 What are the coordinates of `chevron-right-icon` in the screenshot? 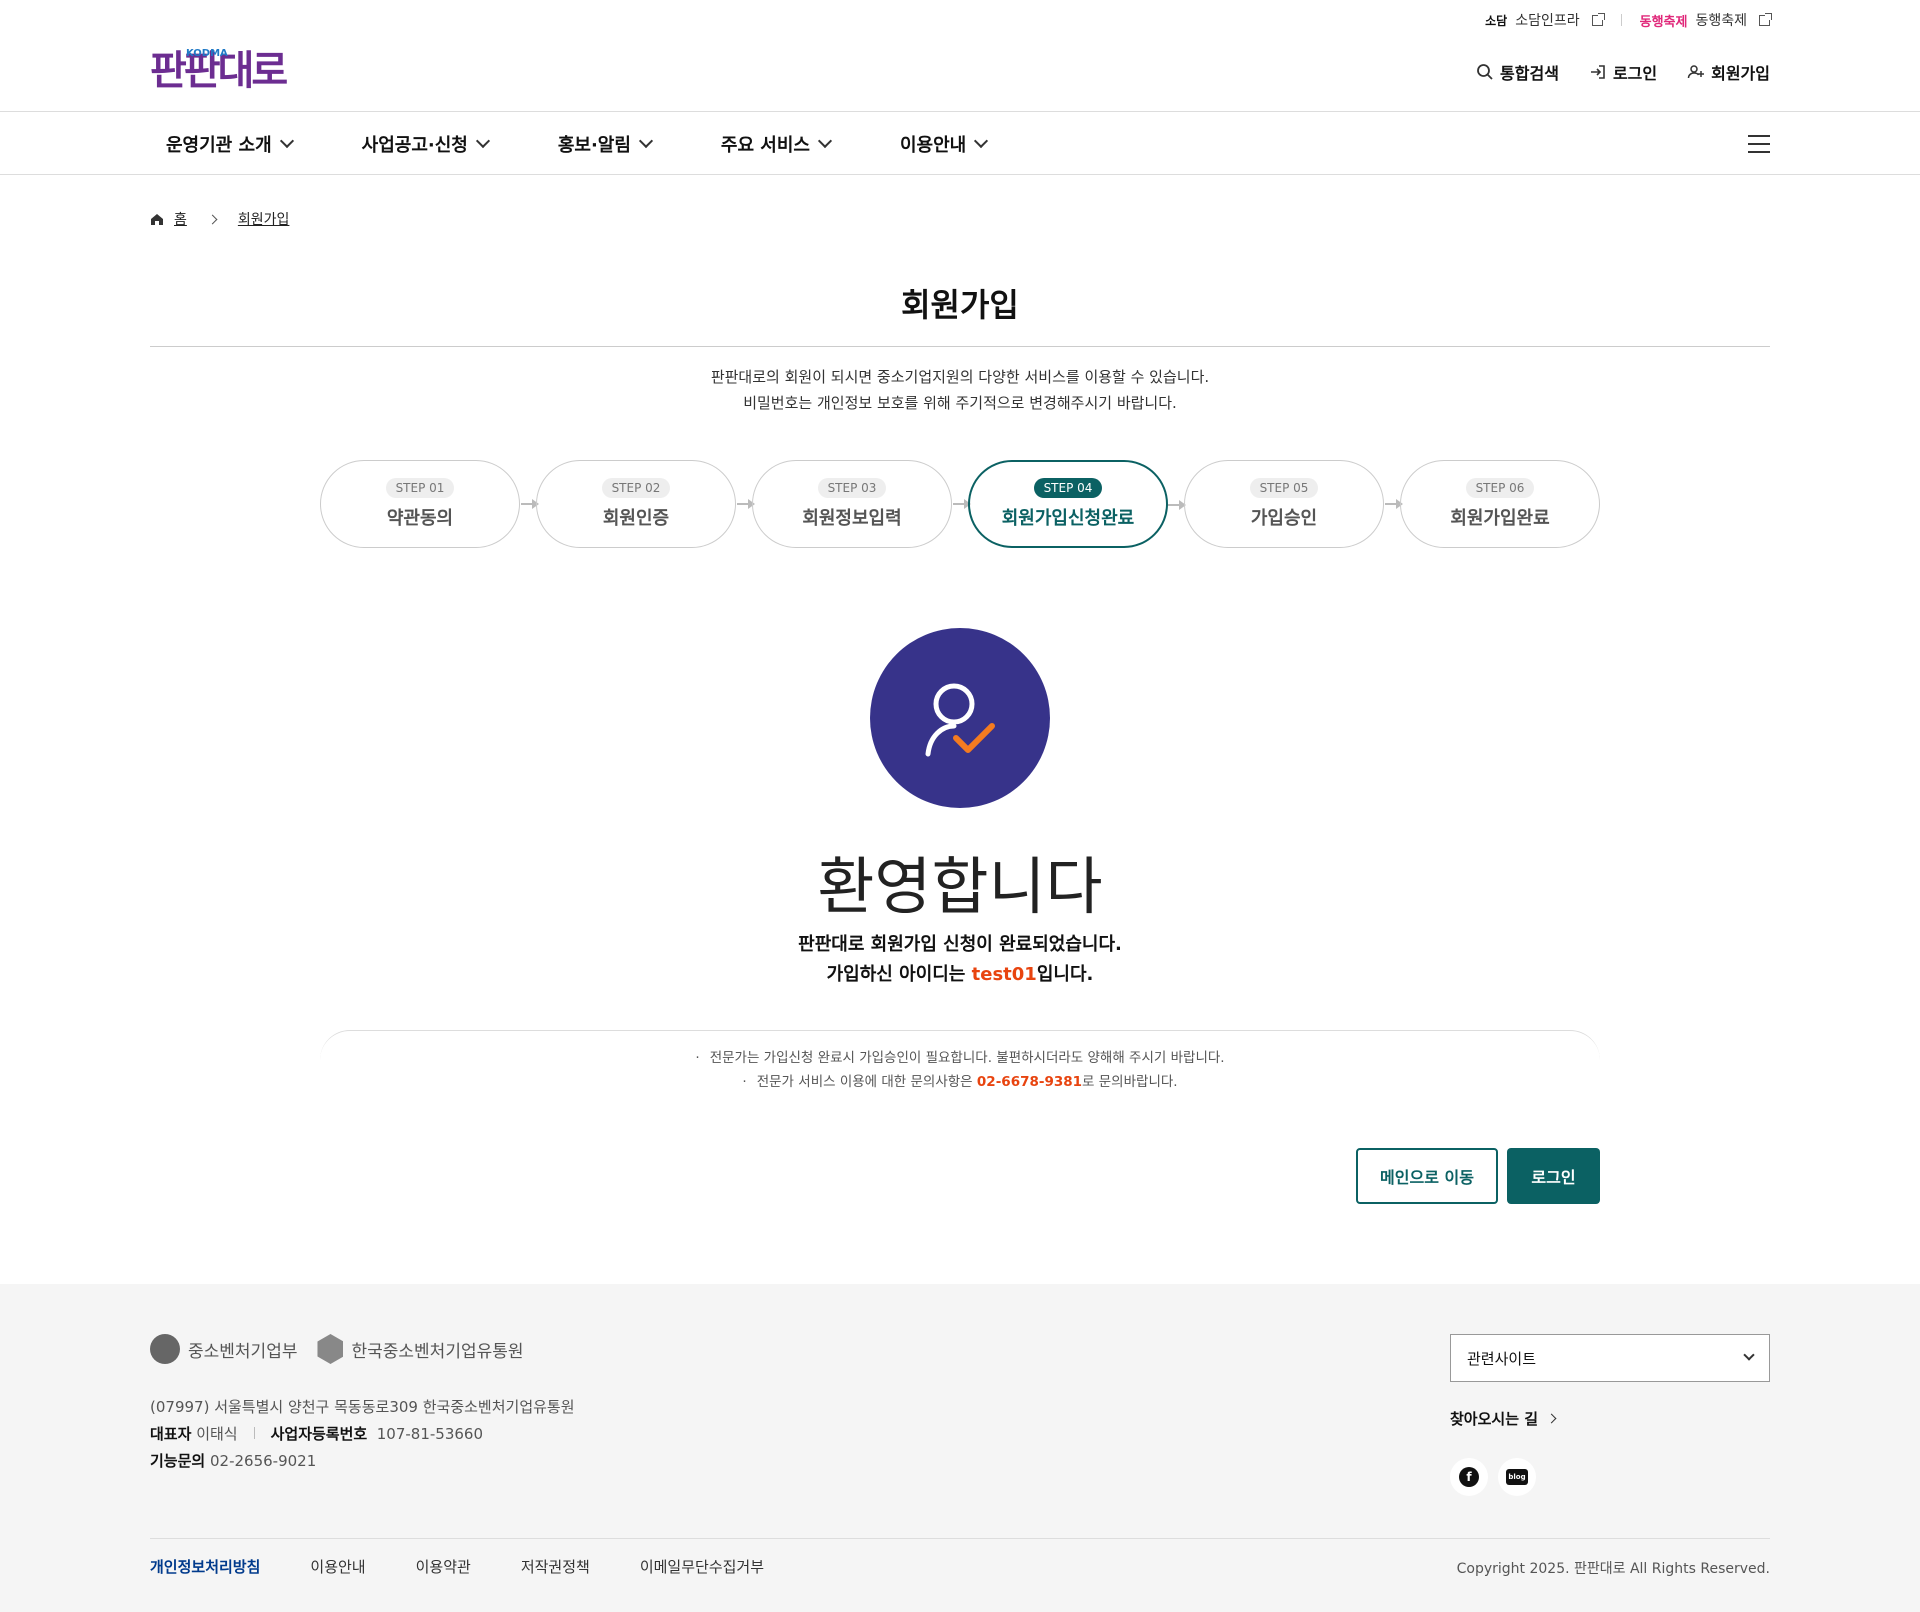 It's located at (212, 219).